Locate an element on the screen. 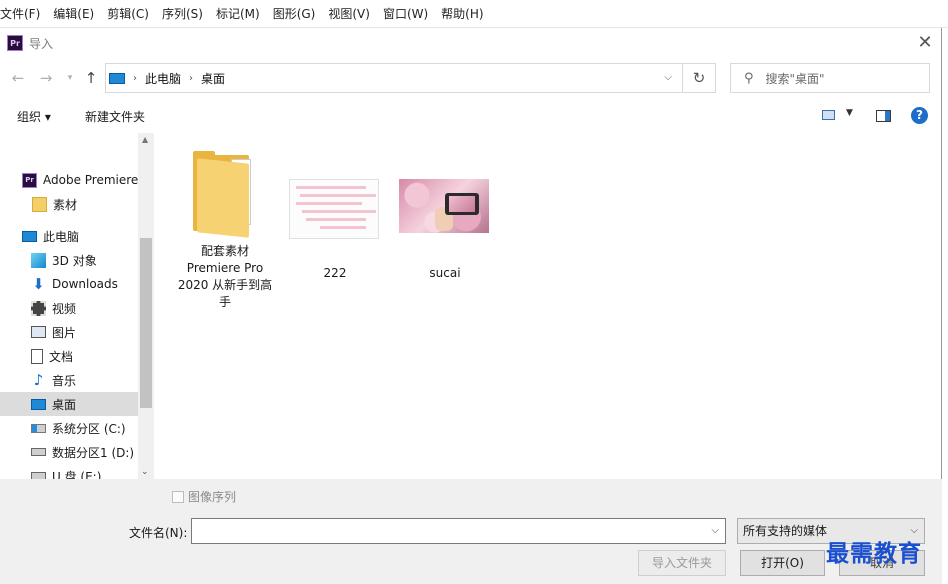  nav-item-label: 系统分区 (C:) is located at coordinates (89, 428).